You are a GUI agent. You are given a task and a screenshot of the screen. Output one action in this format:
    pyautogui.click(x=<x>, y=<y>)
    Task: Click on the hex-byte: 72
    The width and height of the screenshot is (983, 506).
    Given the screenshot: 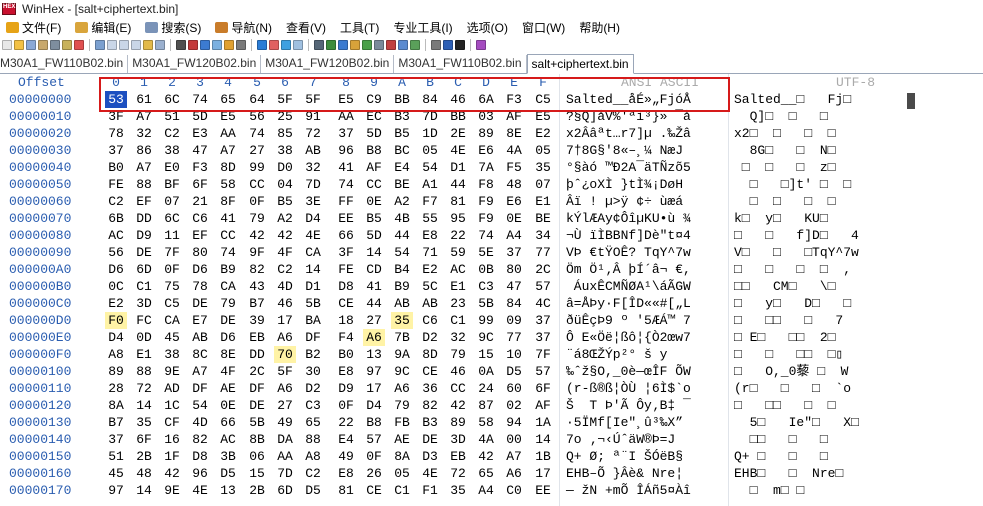 What is the action you would take?
    pyautogui.click(x=313, y=133)
    